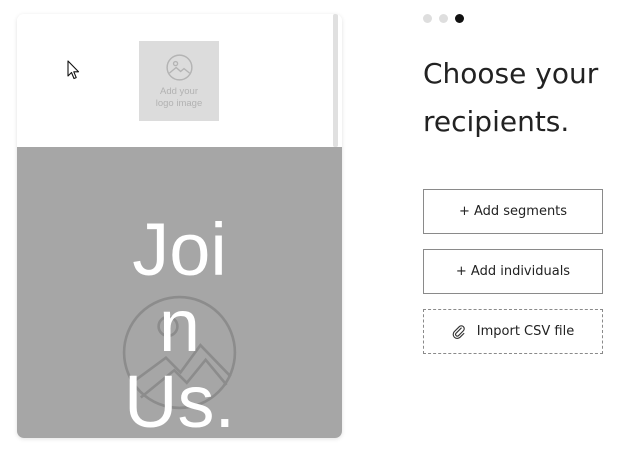 The image size is (621, 456). I want to click on add-individuals-label: + Add individuals, so click(513, 271).